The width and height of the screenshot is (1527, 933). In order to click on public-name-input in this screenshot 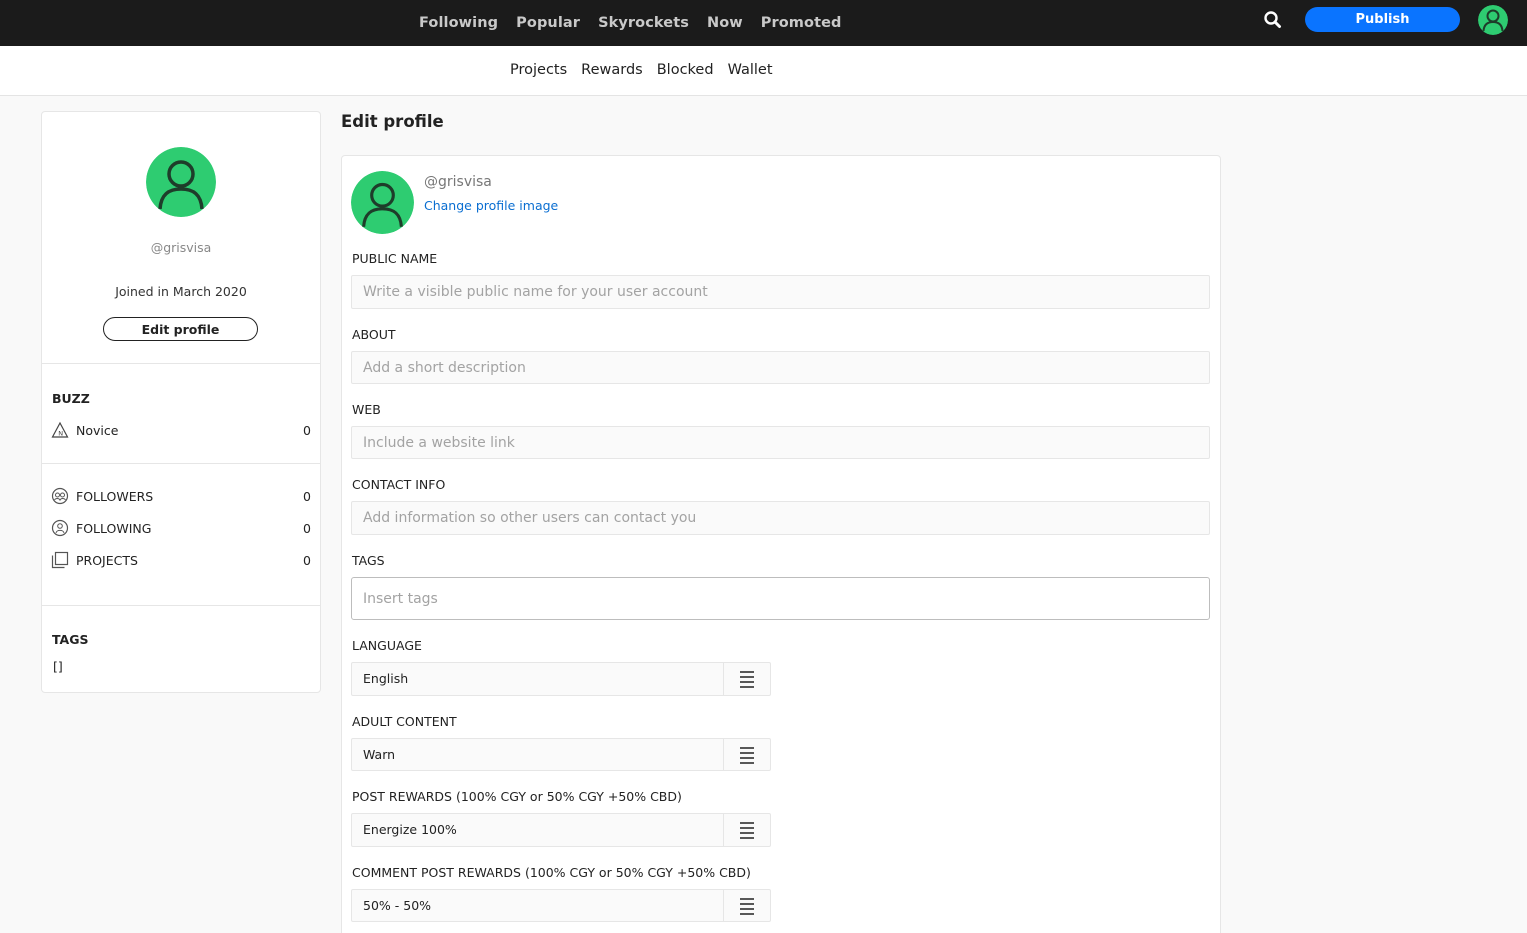, I will do `click(780, 292)`.